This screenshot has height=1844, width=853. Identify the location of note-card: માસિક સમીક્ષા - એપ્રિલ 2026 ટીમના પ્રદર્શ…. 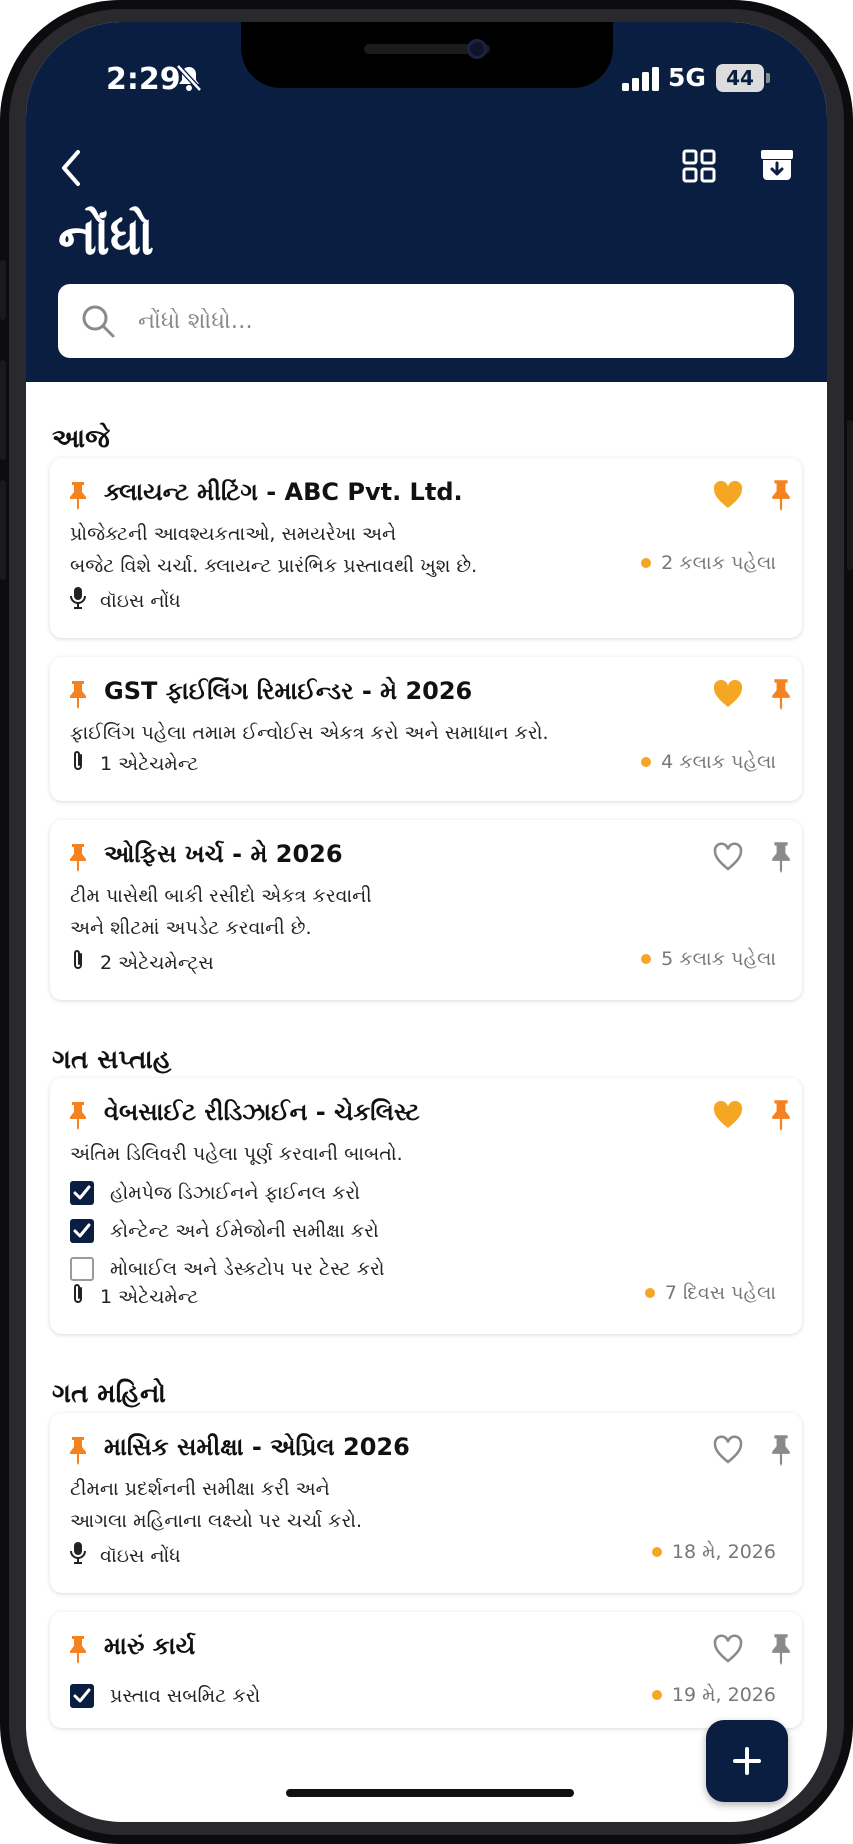
(426, 1503).